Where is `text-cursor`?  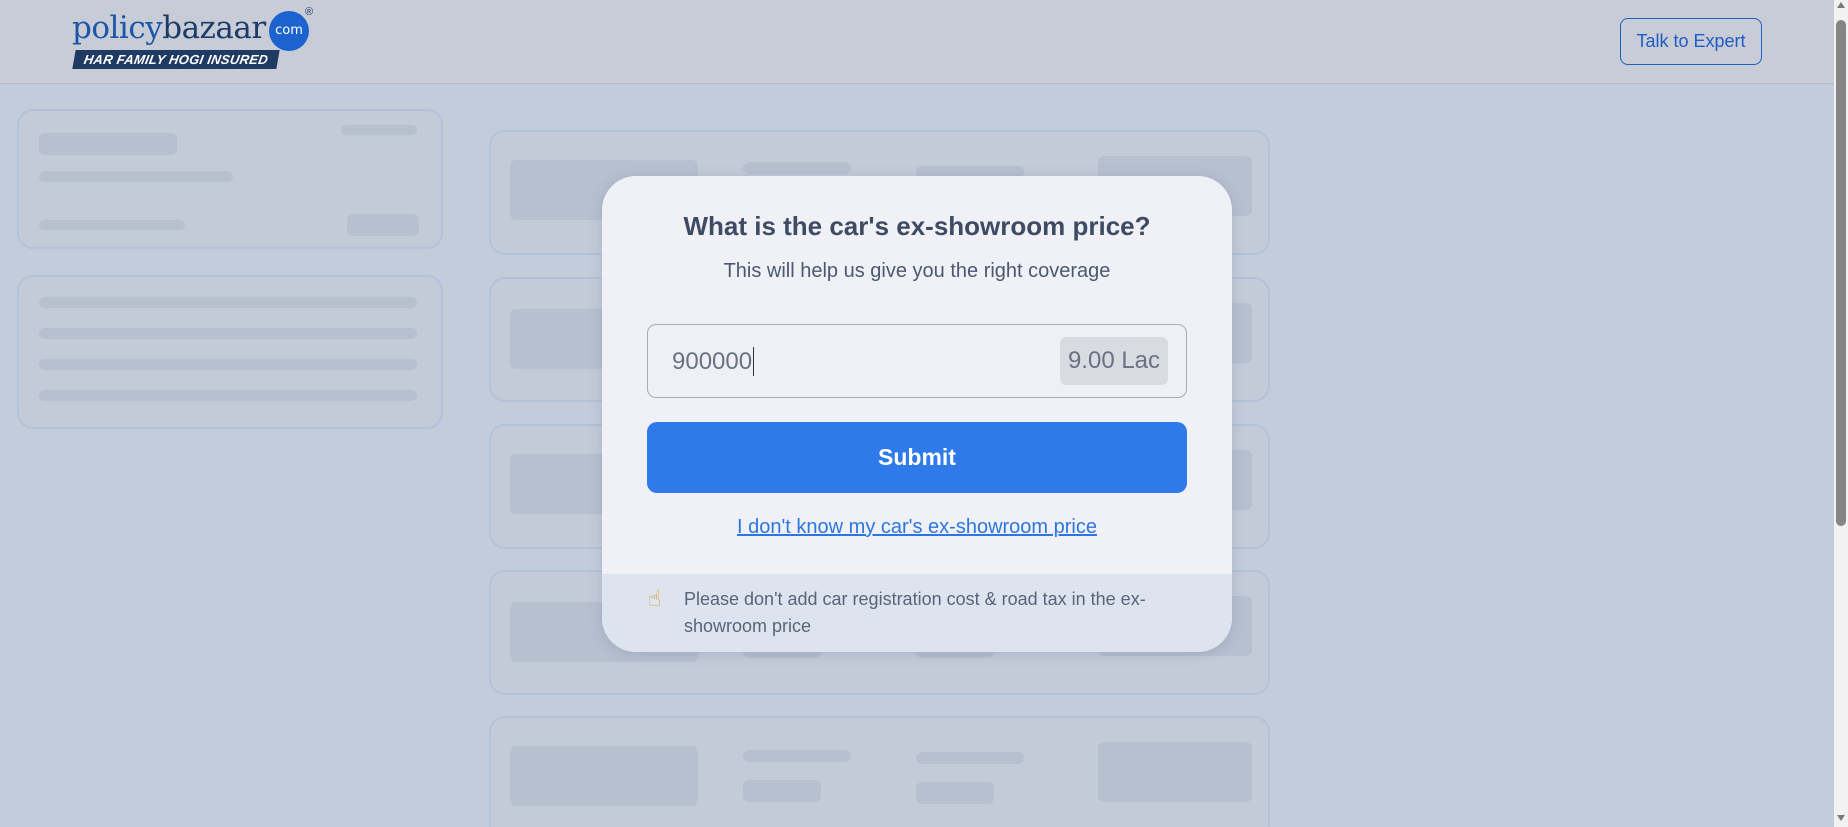 text-cursor is located at coordinates (753, 361).